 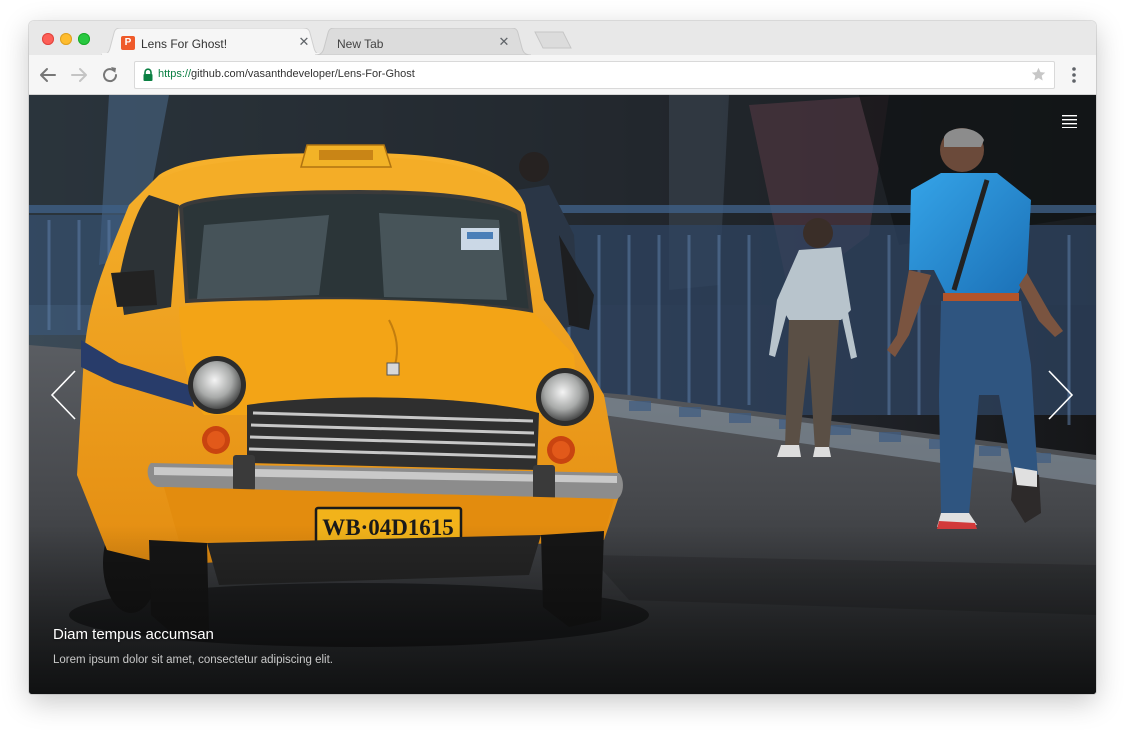 I want to click on reload-button, so click(x=110, y=75).